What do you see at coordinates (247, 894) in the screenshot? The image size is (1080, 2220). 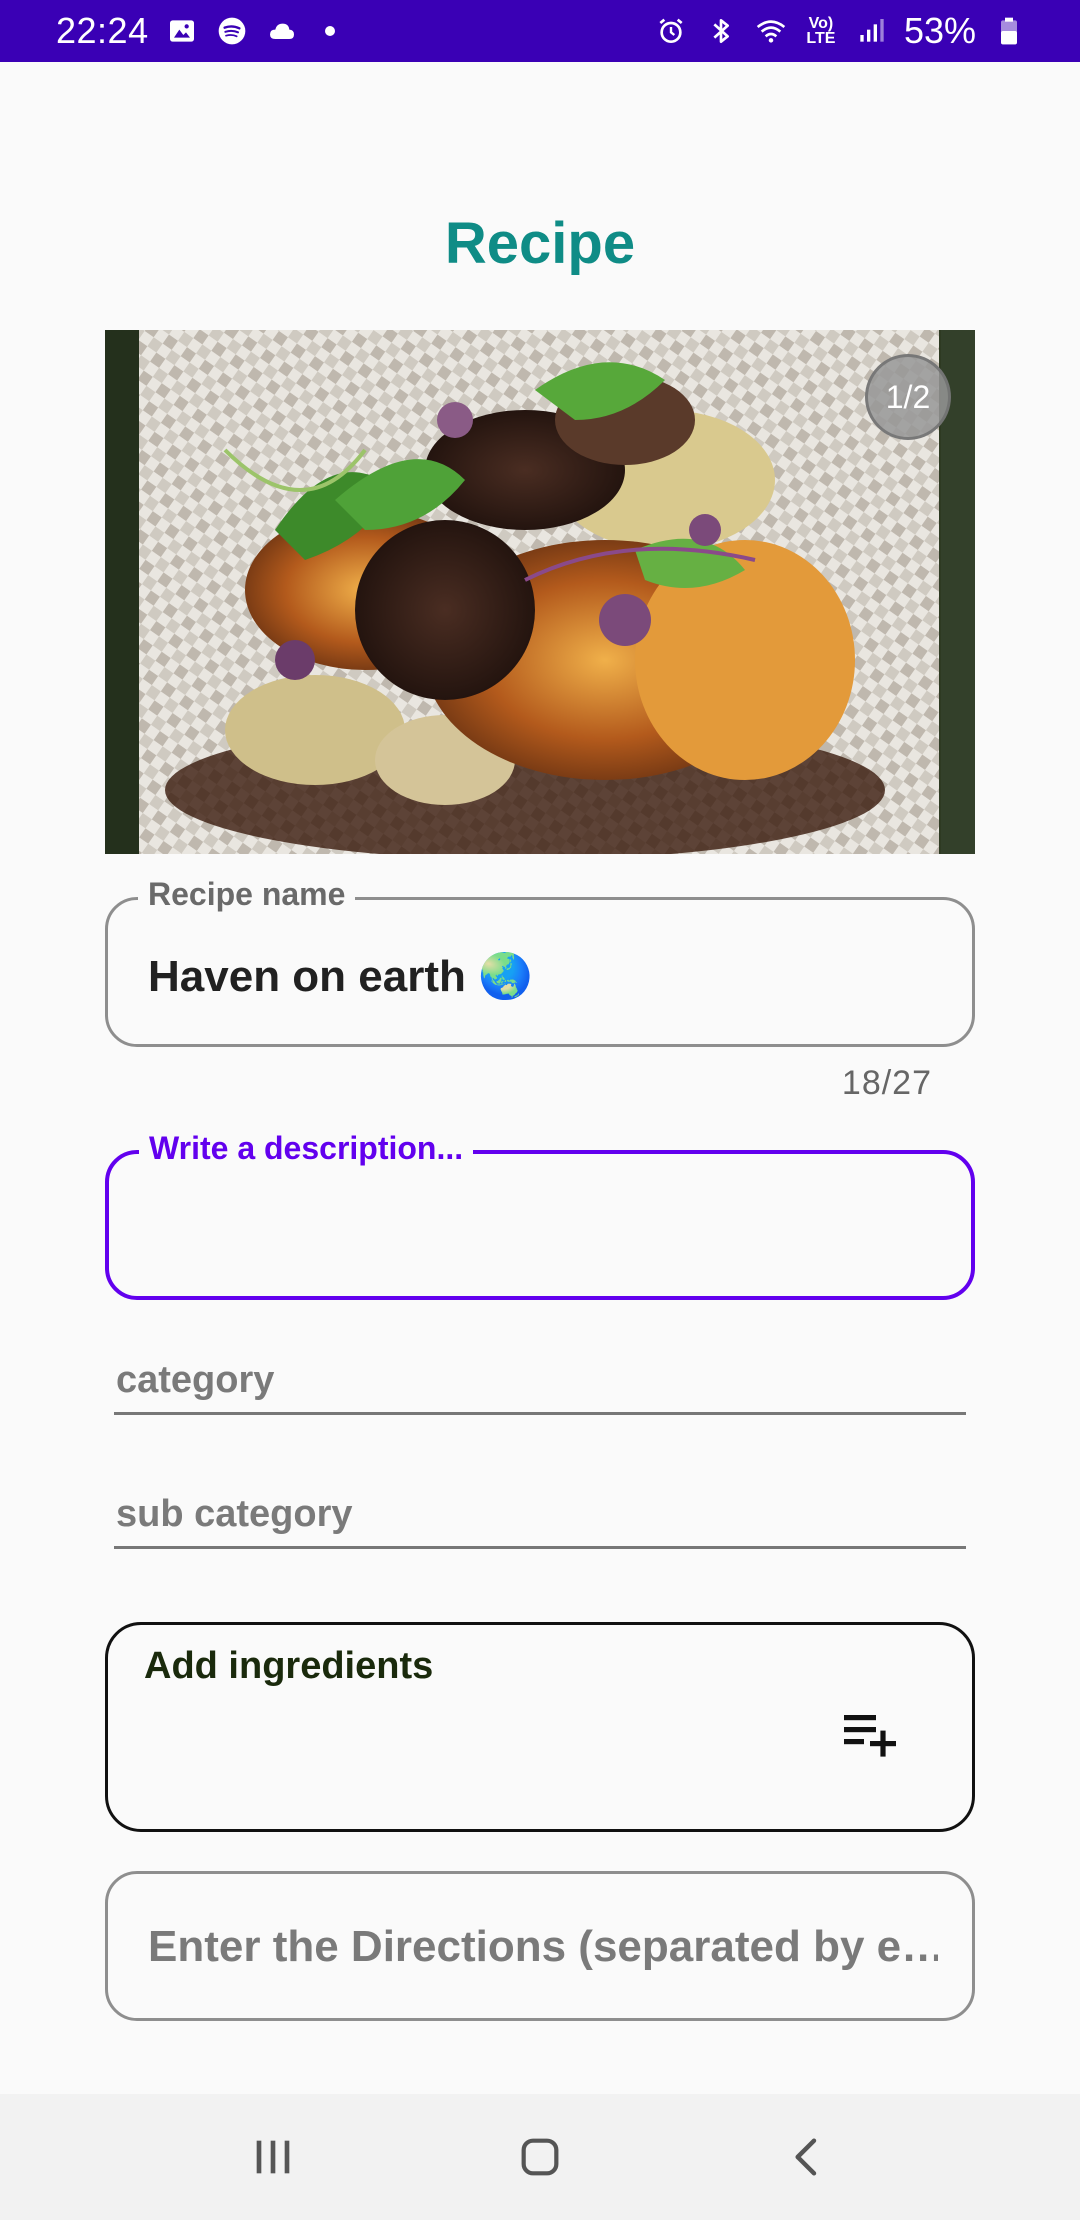 I see `recipe-name-label: Recipe name` at bounding box center [247, 894].